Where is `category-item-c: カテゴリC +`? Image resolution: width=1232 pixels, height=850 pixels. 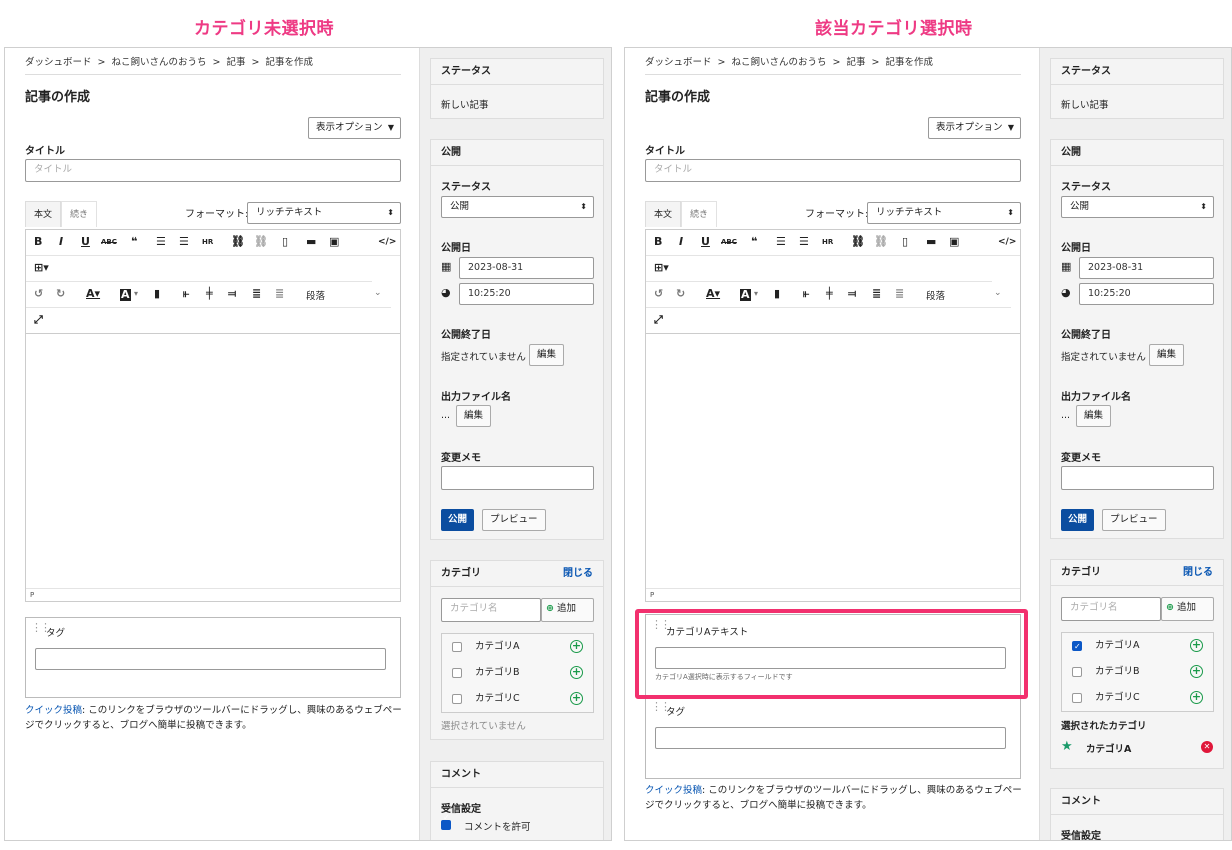 category-item-c: カテゴリC + is located at coordinates (1137, 698).